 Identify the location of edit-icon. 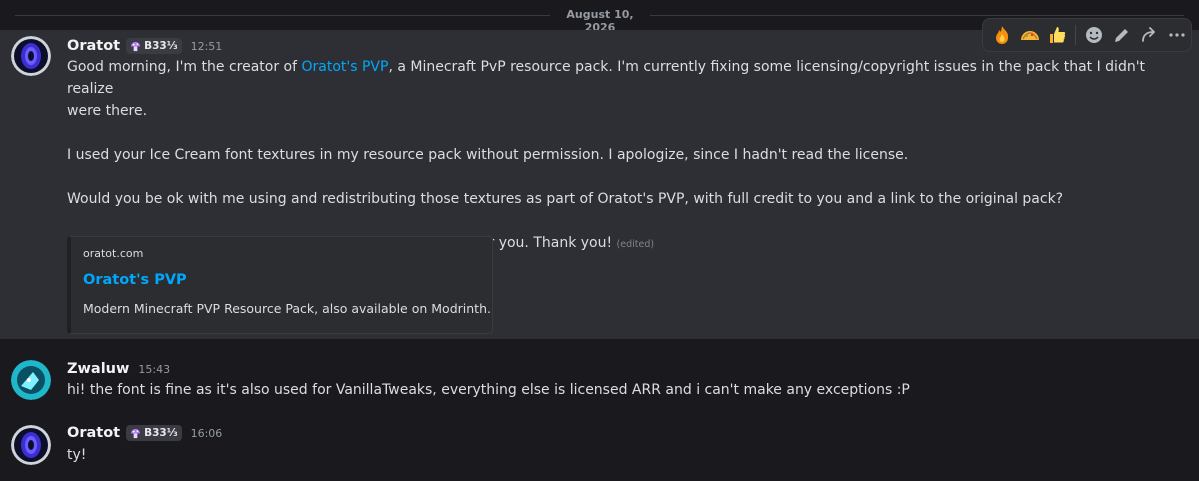
(1122, 35).